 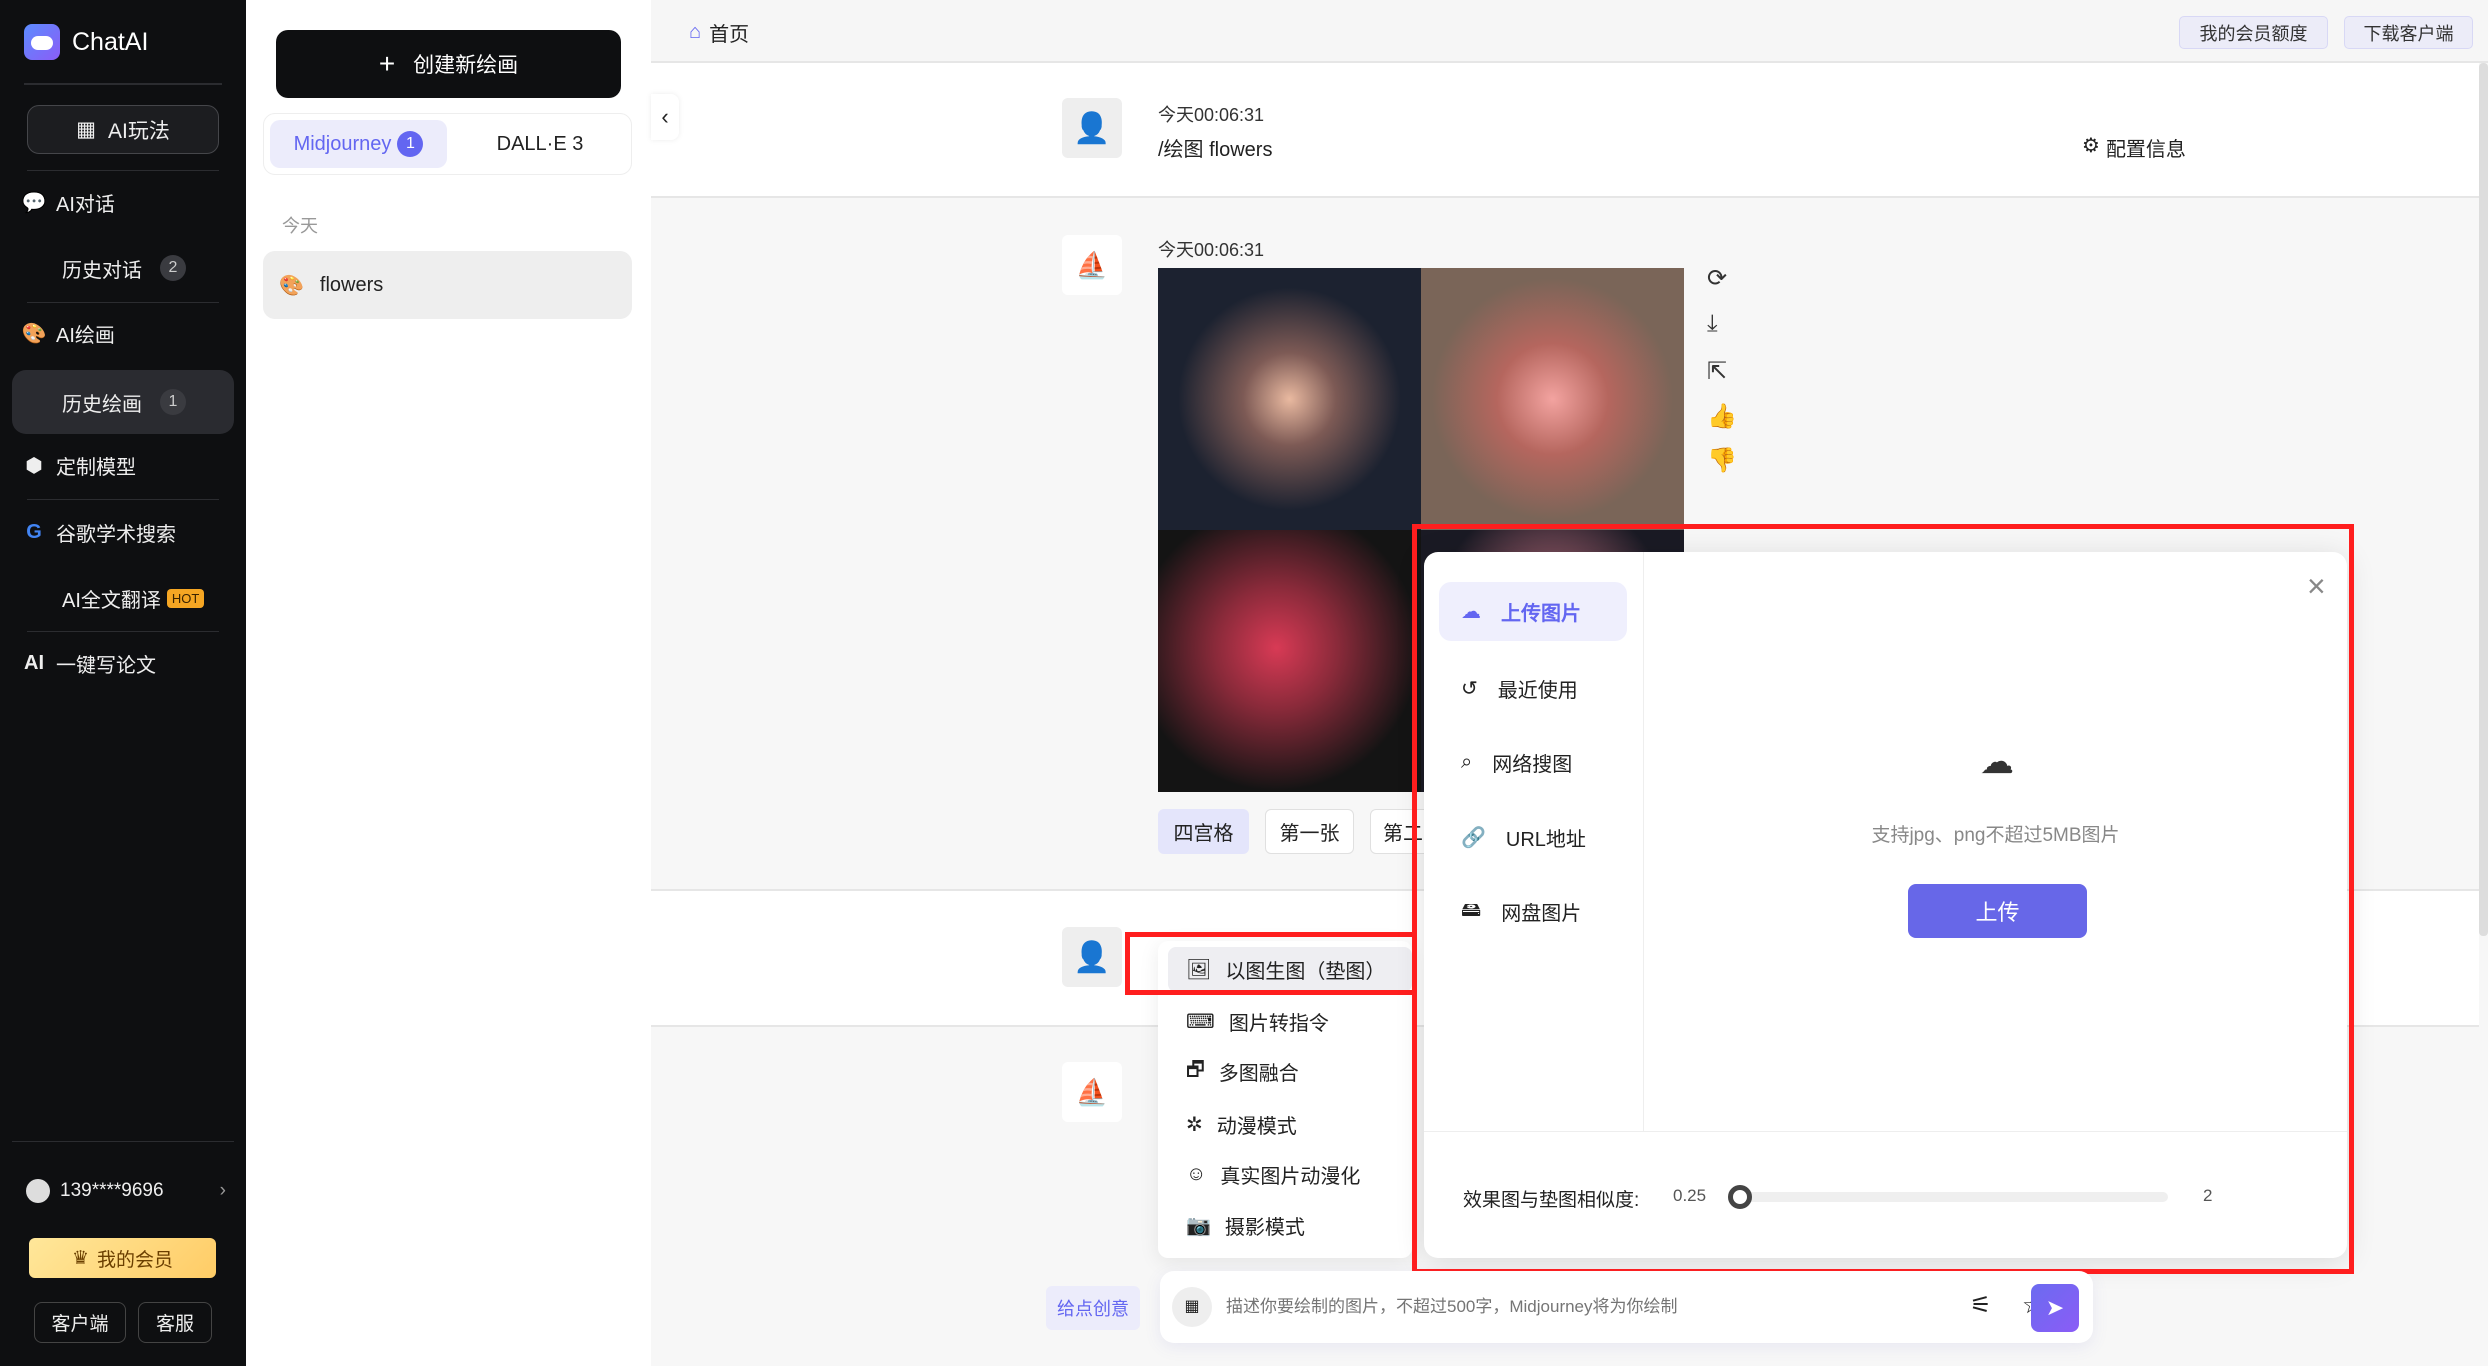 What do you see at coordinates (1717, 278) in the screenshot?
I see `regenerate-icon: ⟳` at bounding box center [1717, 278].